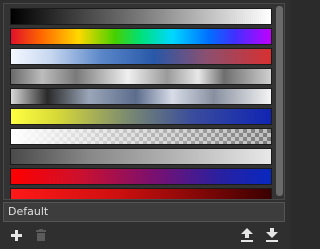 Image resolution: width=320 pixels, height=249 pixels. Describe the element at coordinates (141, 16) in the screenshot. I see `gradient-swatch-black-to-white` at that location.